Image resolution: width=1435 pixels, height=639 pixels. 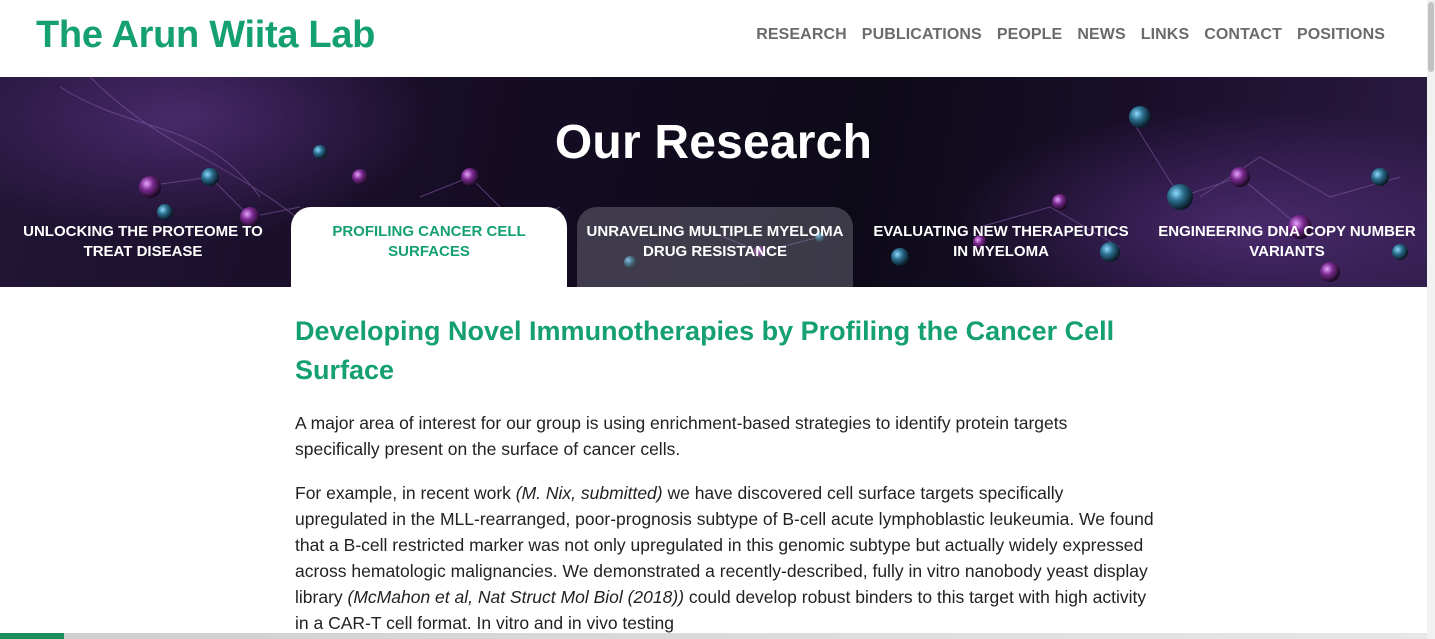 What do you see at coordinates (1431, 37) in the screenshot?
I see `scrollbar-thumb` at bounding box center [1431, 37].